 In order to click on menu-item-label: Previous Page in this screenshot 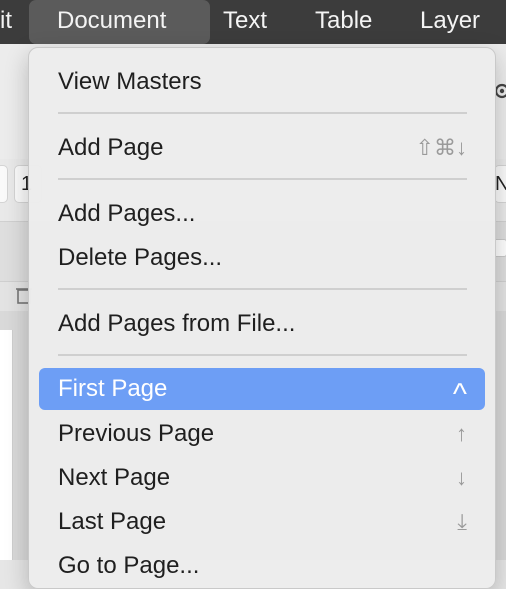, I will do `click(136, 433)`.